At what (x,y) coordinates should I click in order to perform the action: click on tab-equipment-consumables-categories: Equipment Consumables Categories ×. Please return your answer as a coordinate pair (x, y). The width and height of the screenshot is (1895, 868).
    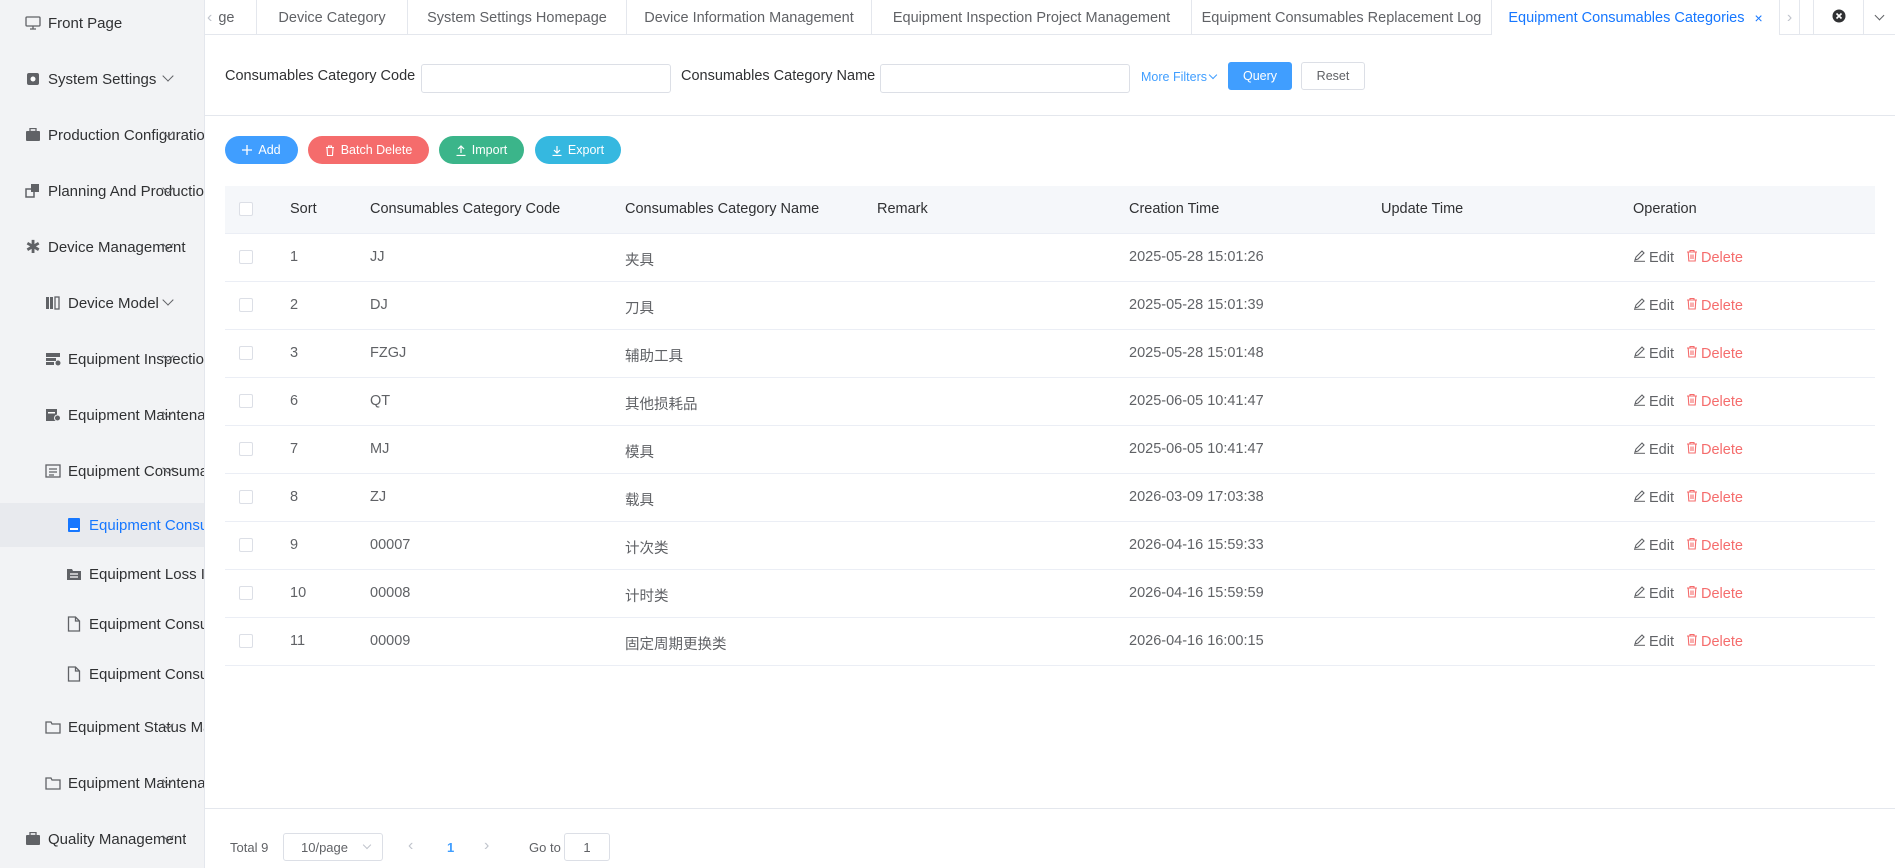
    Looking at the image, I should click on (1636, 17).